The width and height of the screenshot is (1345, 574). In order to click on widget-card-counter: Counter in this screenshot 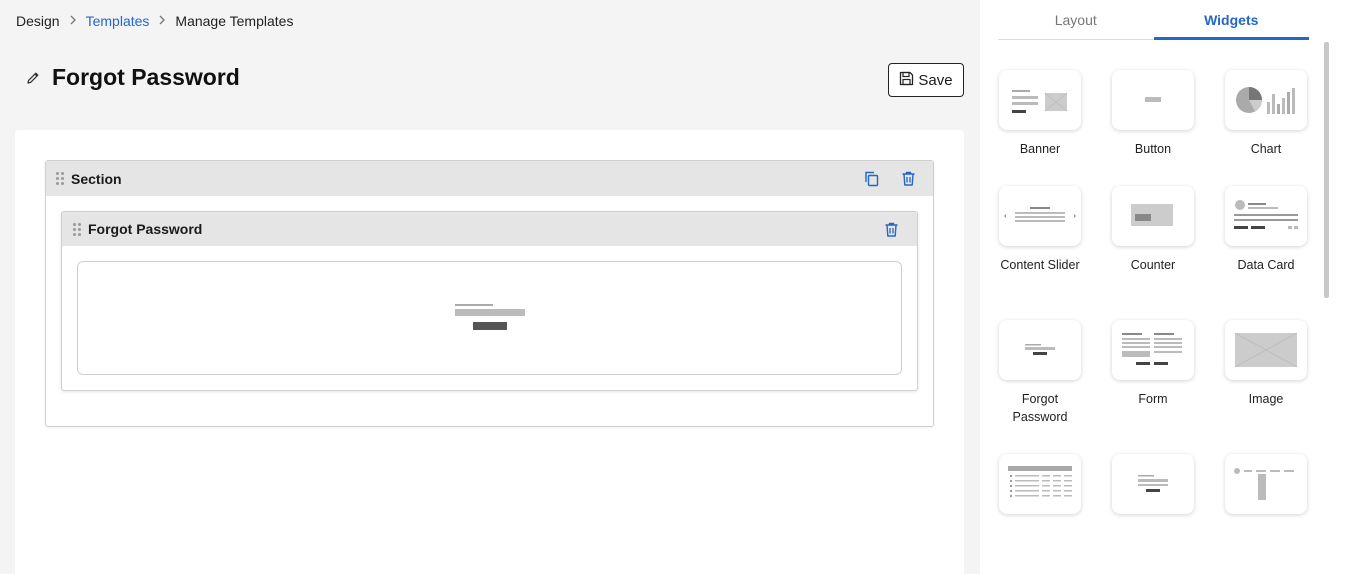, I will do `click(1154, 230)`.